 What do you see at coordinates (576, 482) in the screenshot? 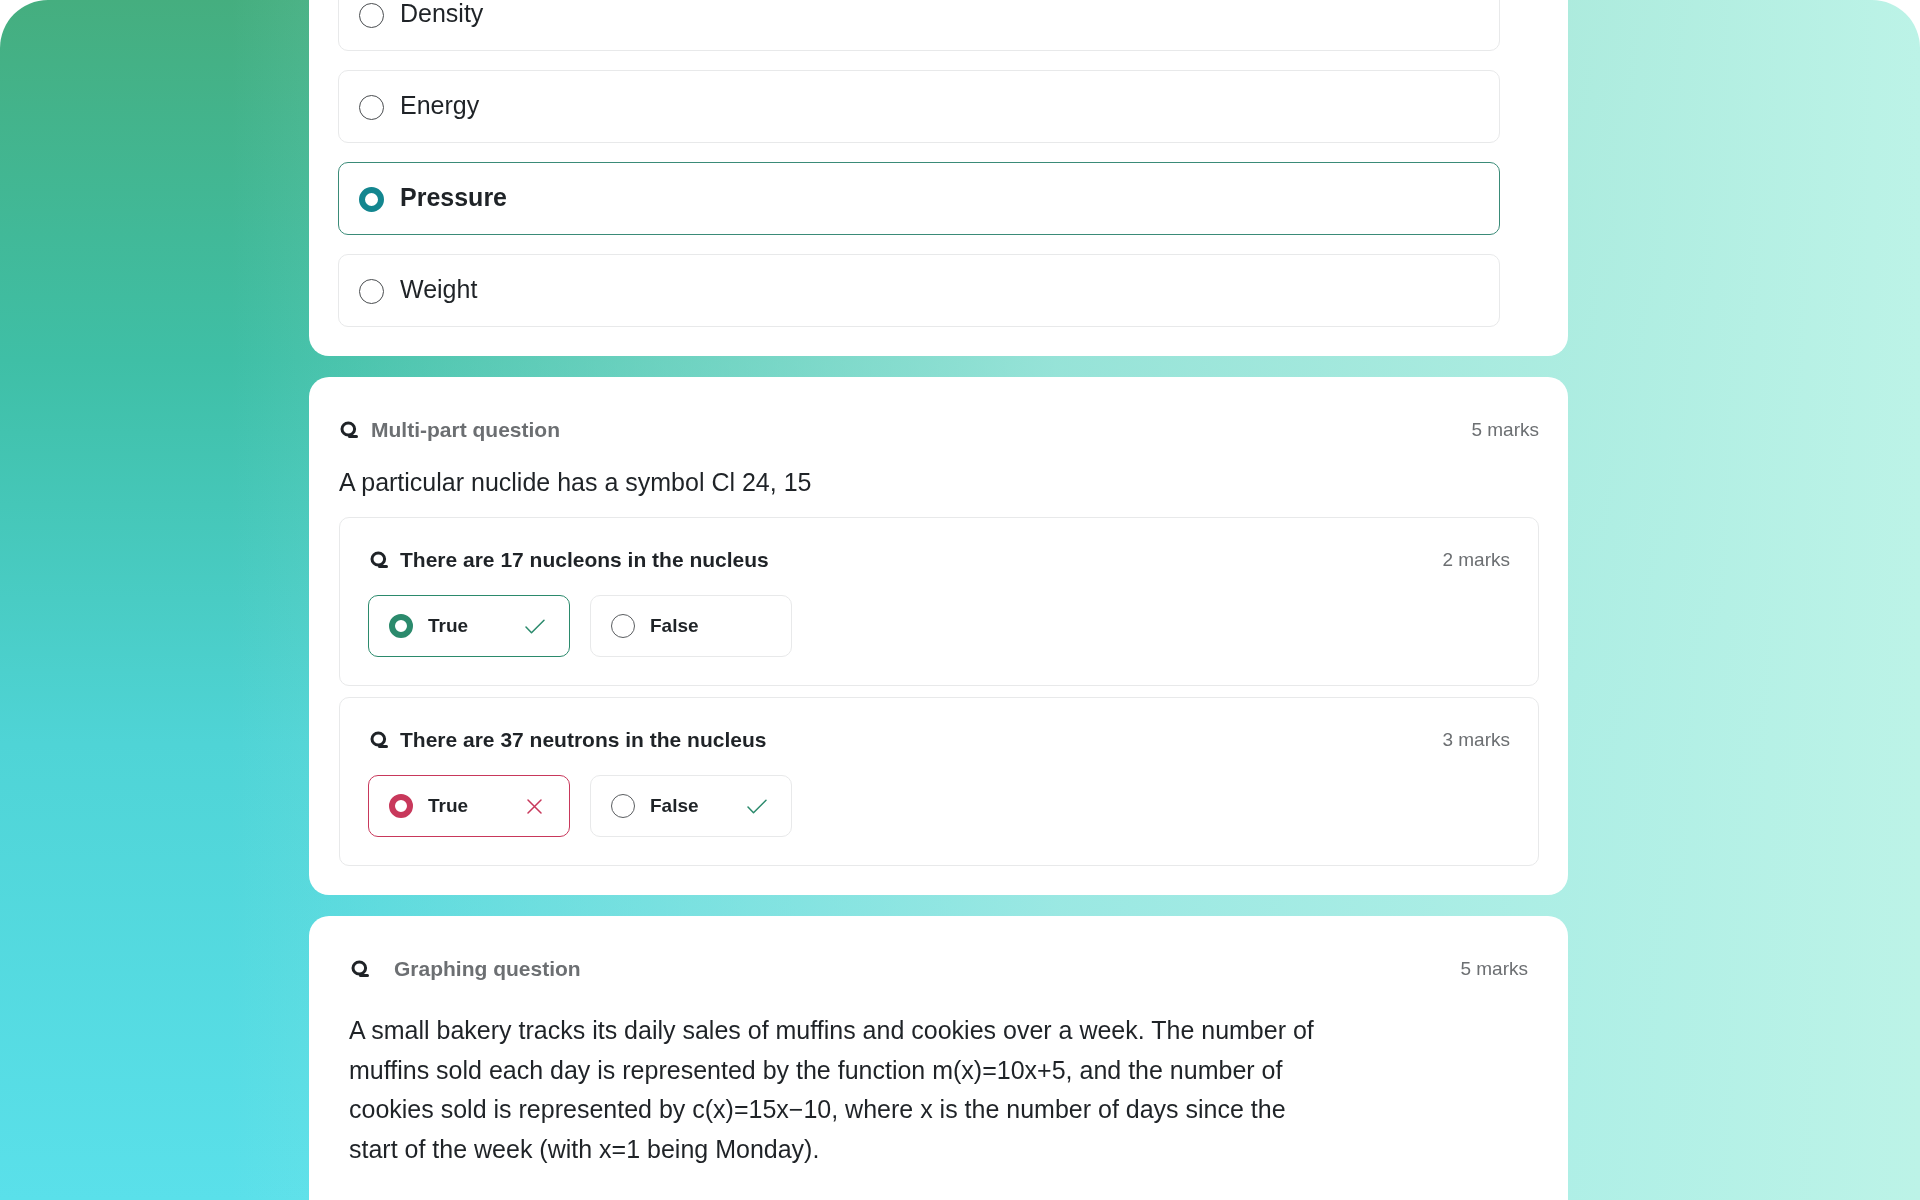
I see `question-text: A particular nuclide has a symbol Cl 24, 15` at bounding box center [576, 482].